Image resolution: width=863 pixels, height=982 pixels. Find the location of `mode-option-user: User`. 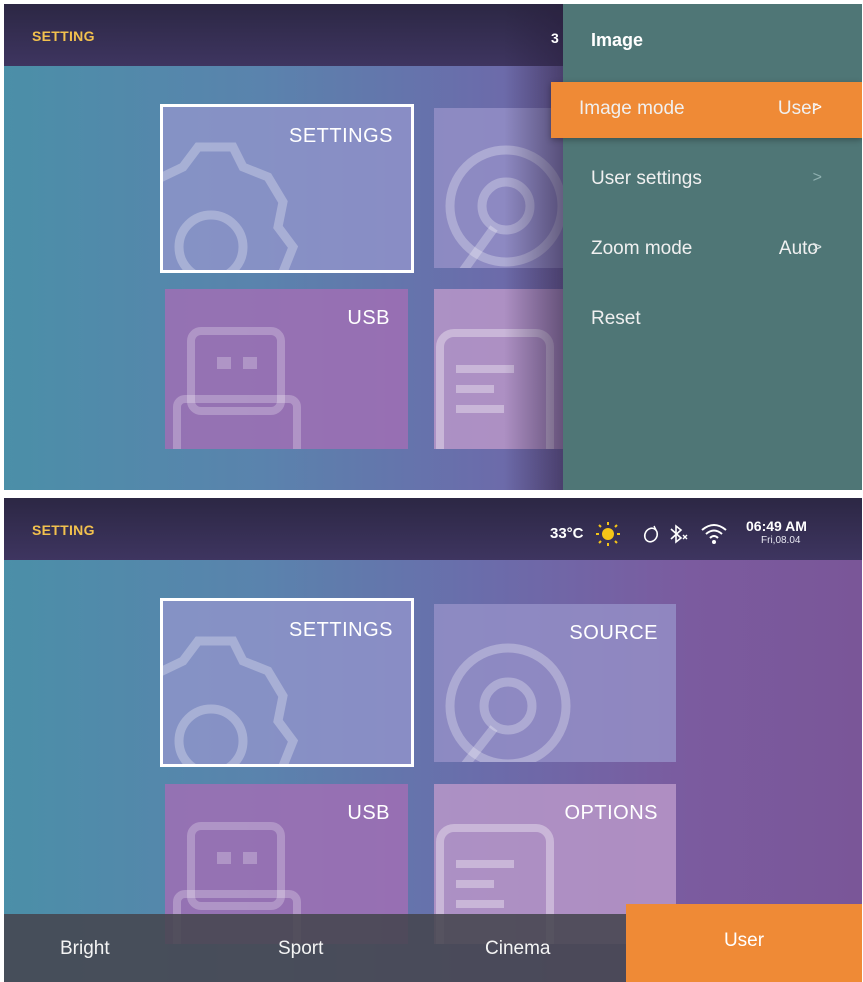

mode-option-user: User is located at coordinates (744, 943).